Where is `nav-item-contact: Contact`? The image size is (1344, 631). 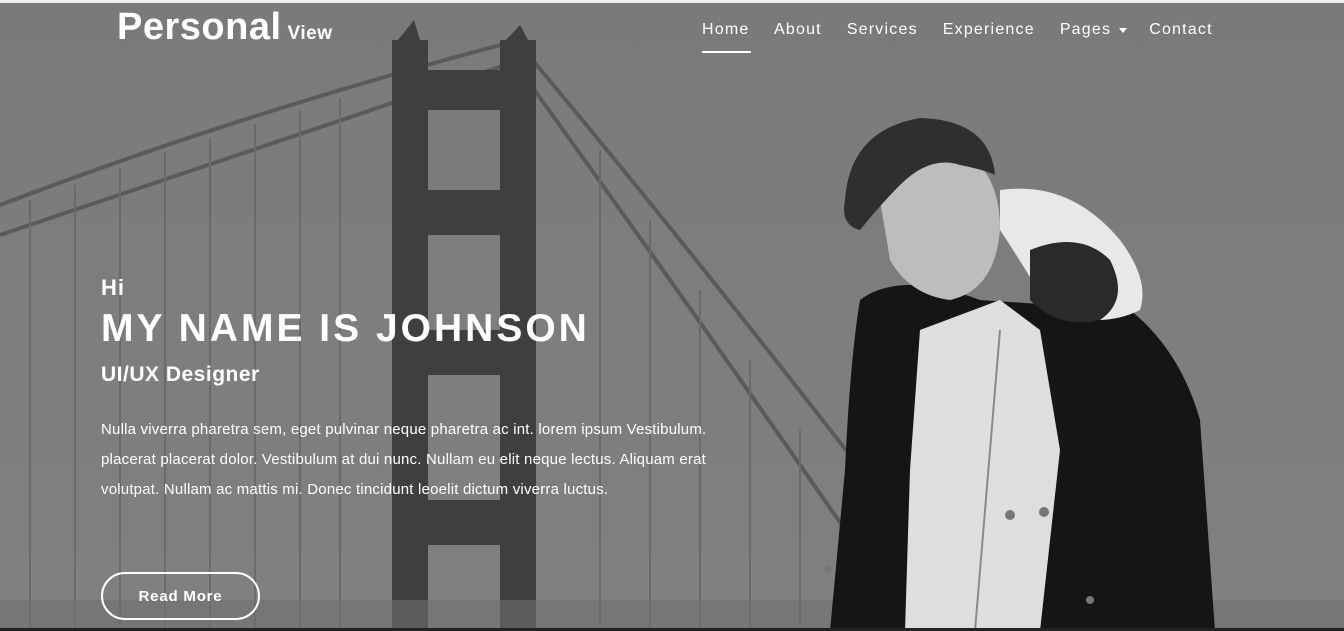 nav-item-contact: Contact is located at coordinates (1181, 30).